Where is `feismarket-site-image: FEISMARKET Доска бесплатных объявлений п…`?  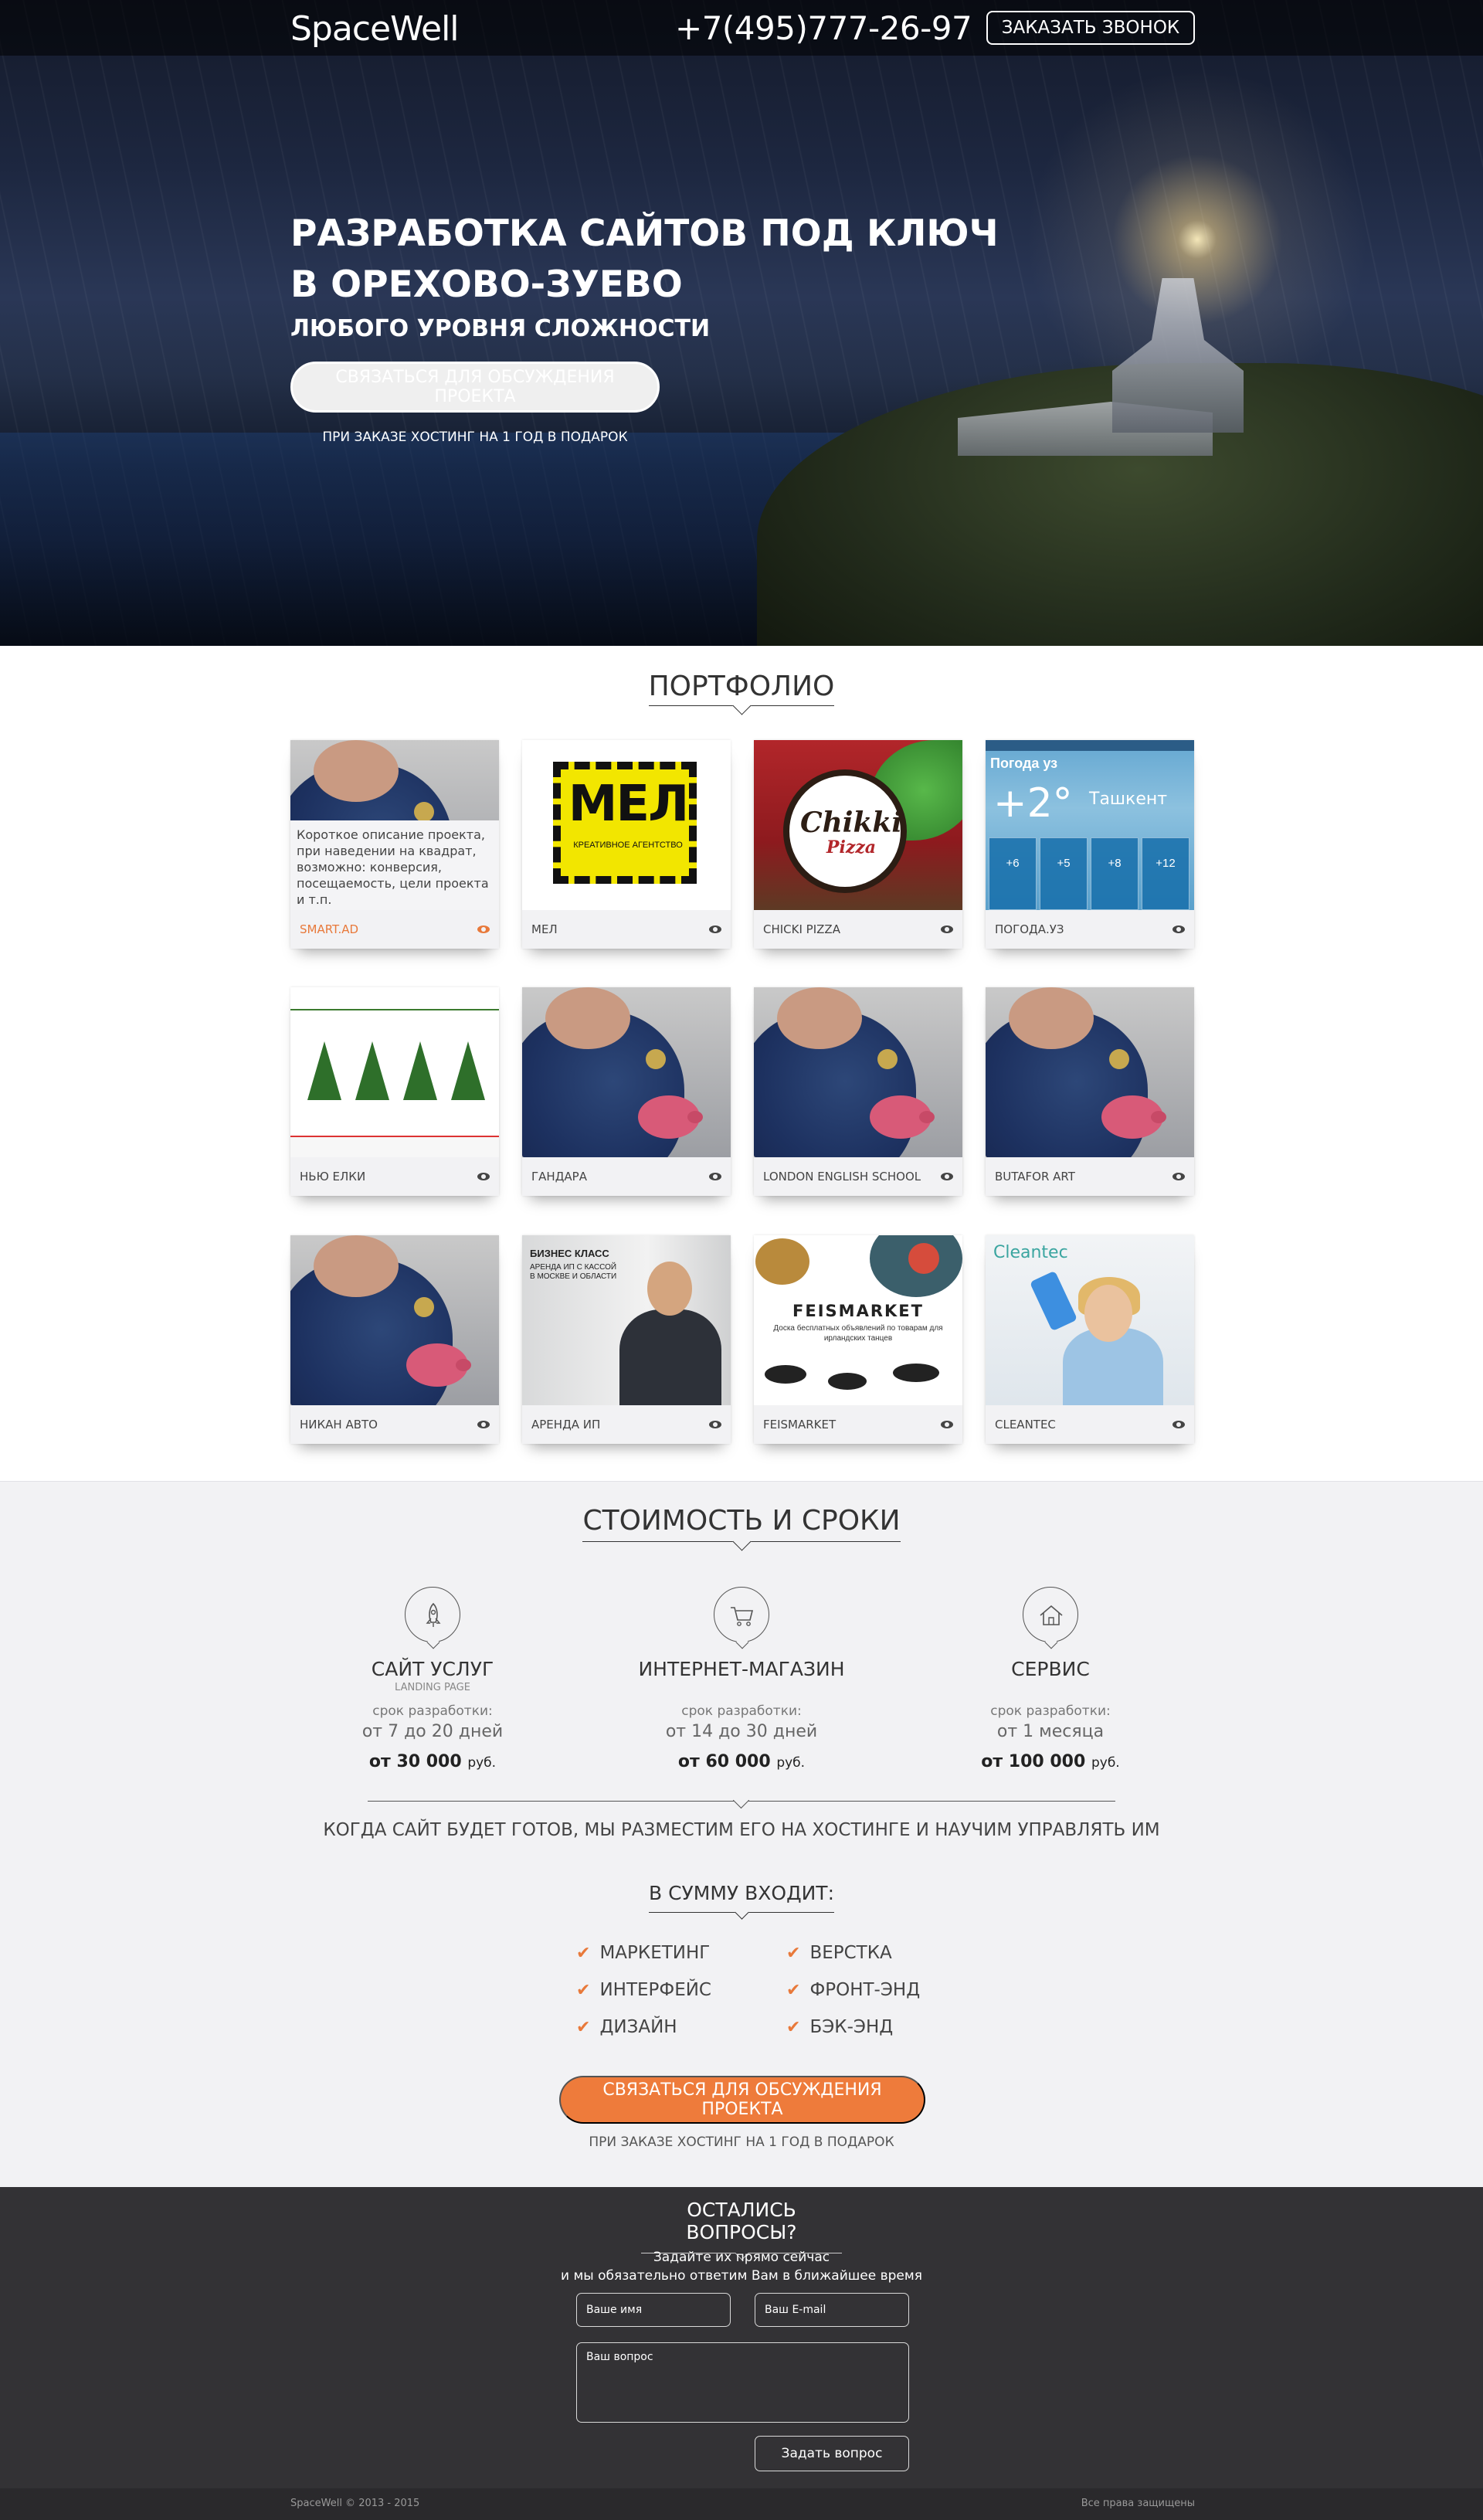
feismarket-site-image: FEISMARKET Доска бесплатных объявлений п… is located at coordinates (858, 1320).